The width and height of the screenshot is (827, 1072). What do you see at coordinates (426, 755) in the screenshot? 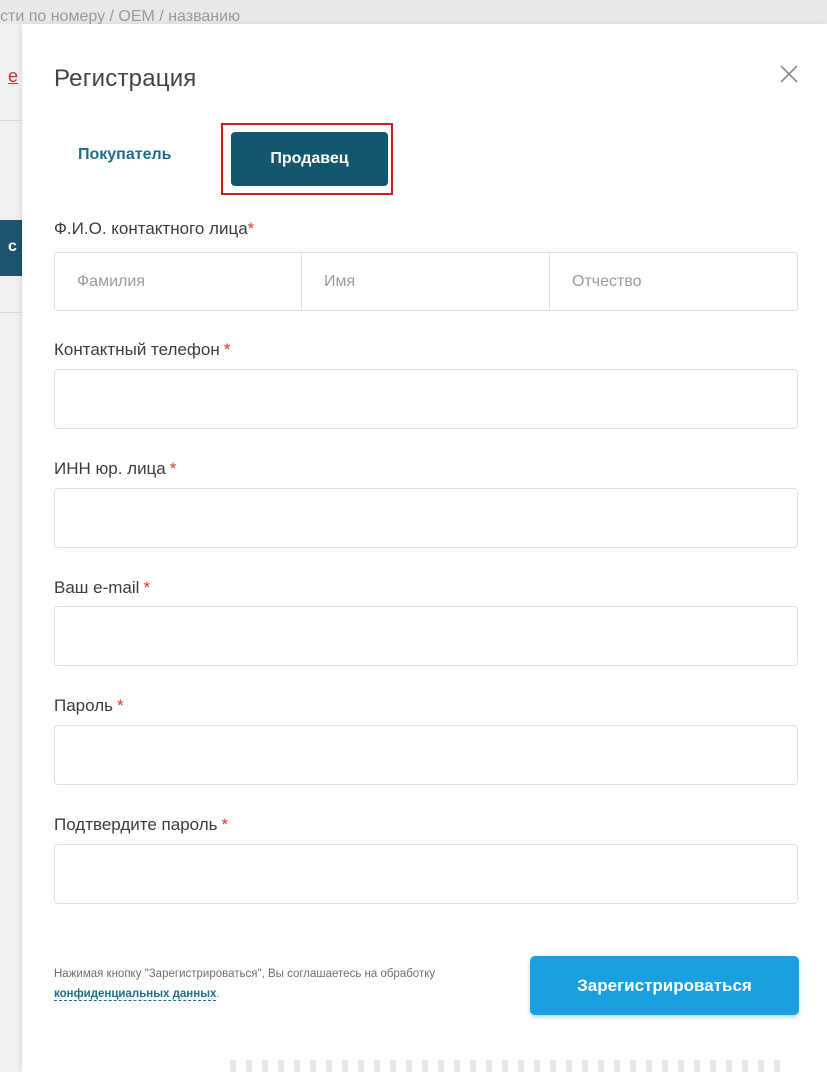
I see `password-input` at bounding box center [426, 755].